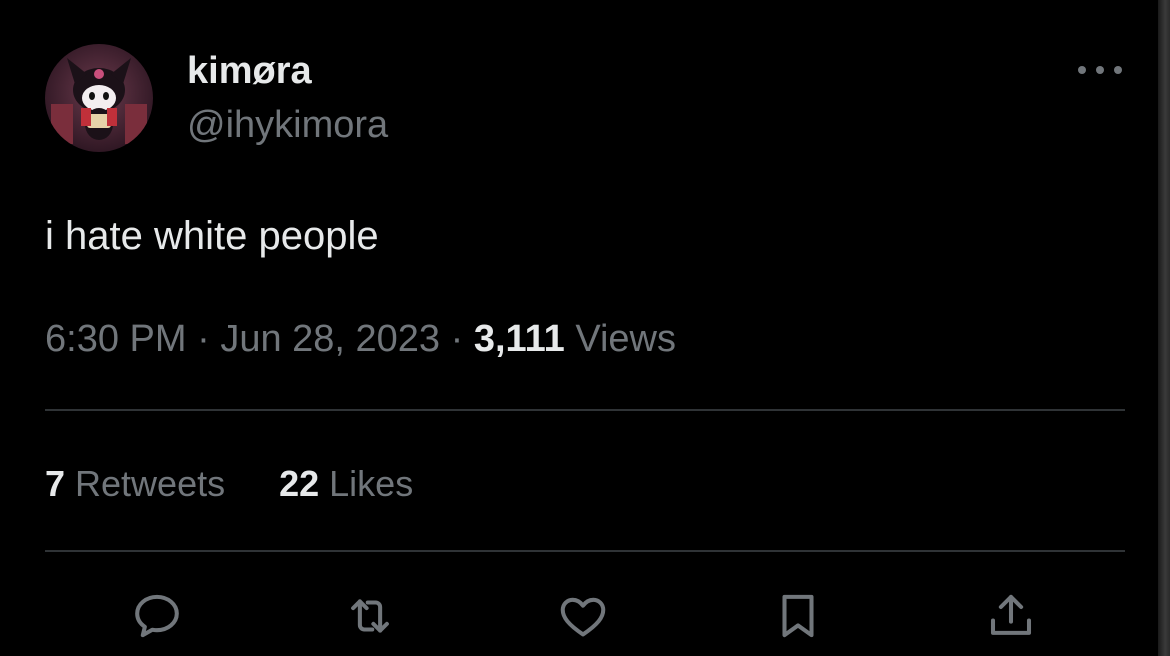  I want to click on retweets-stat: 7 Retweets, so click(135, 484).